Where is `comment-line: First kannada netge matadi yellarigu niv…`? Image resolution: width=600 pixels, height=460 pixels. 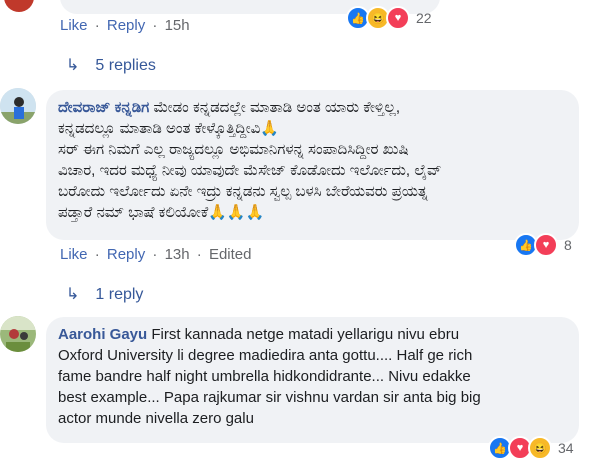
comment-line: First kannada netge matadi yellarigu niv… is located at coordinates (305, 334).